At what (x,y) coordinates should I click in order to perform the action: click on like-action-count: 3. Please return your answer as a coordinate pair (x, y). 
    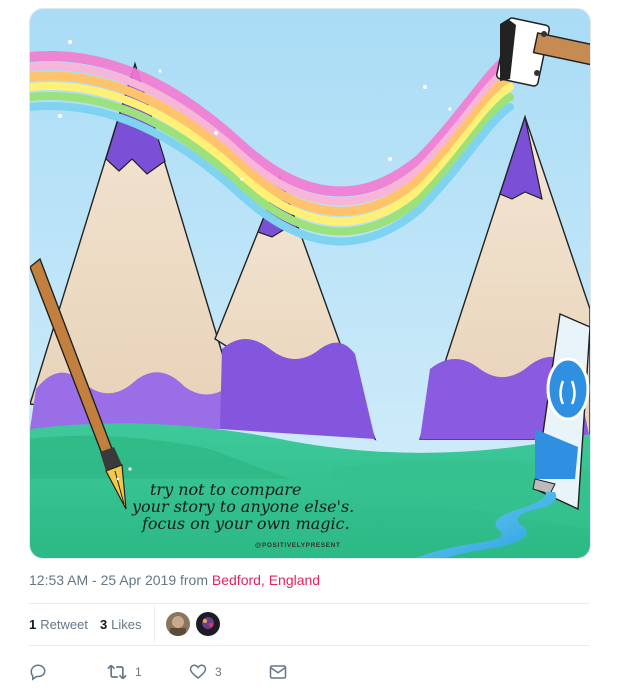
    Looking at the image, I should click on (218, 672).